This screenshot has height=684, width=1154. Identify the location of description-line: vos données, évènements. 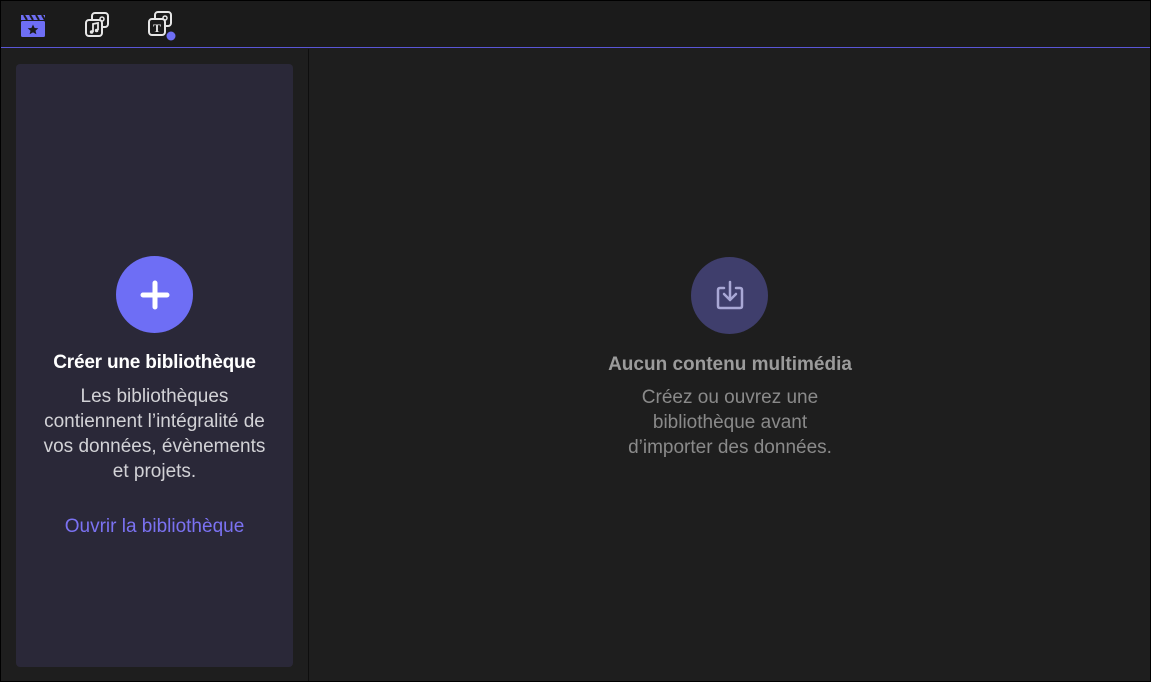
(154, 446).